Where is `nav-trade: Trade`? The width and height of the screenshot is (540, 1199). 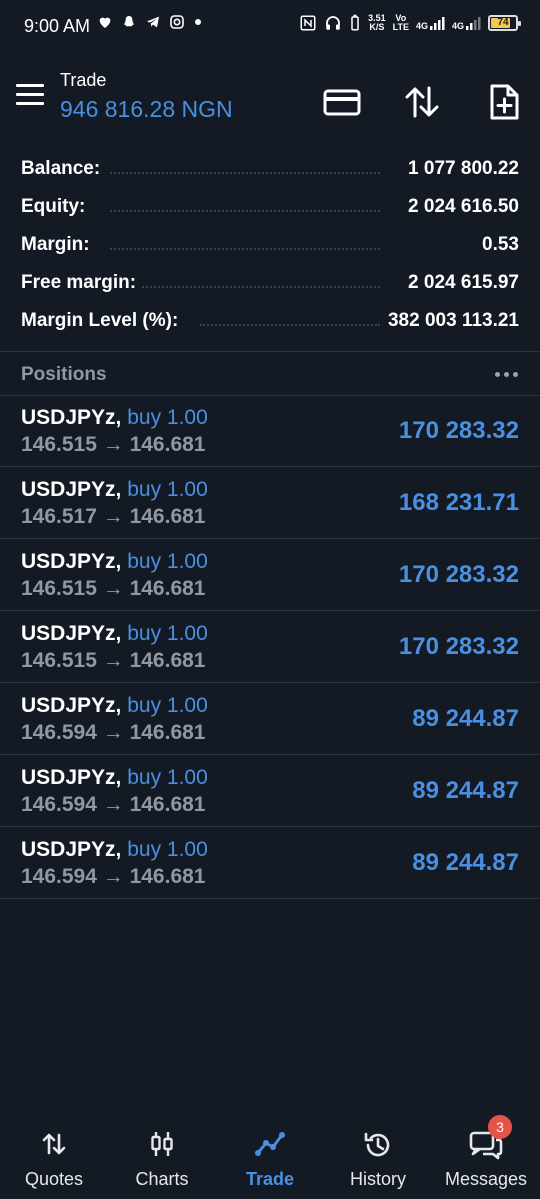 nav-trade: Trade is located at coordinates (270, 1159).